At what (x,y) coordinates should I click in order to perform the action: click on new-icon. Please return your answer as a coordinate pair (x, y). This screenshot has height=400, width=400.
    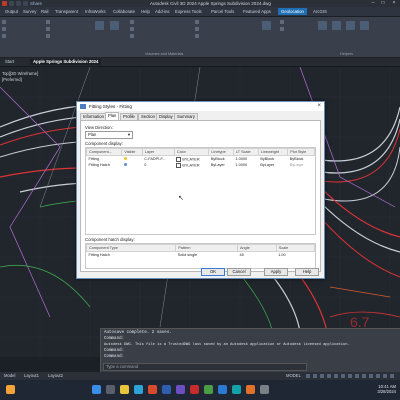
    Looking at the image, I should click on (11, 3).